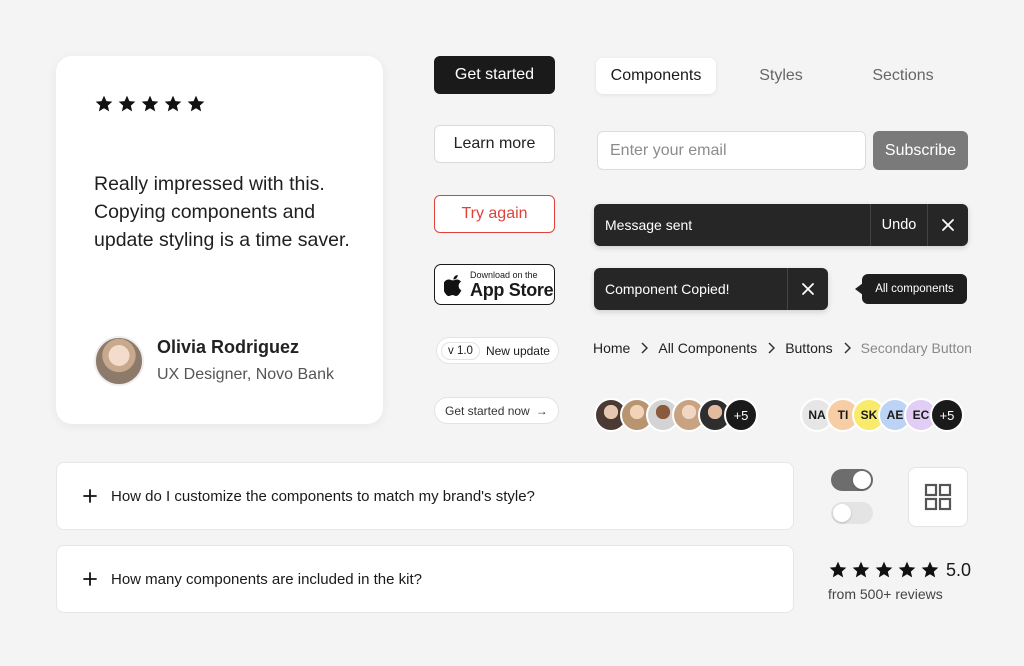 The width and height of the screenshot is (1024, 666). I want to click on app-store-big-label: App Store, so click(512, 289).